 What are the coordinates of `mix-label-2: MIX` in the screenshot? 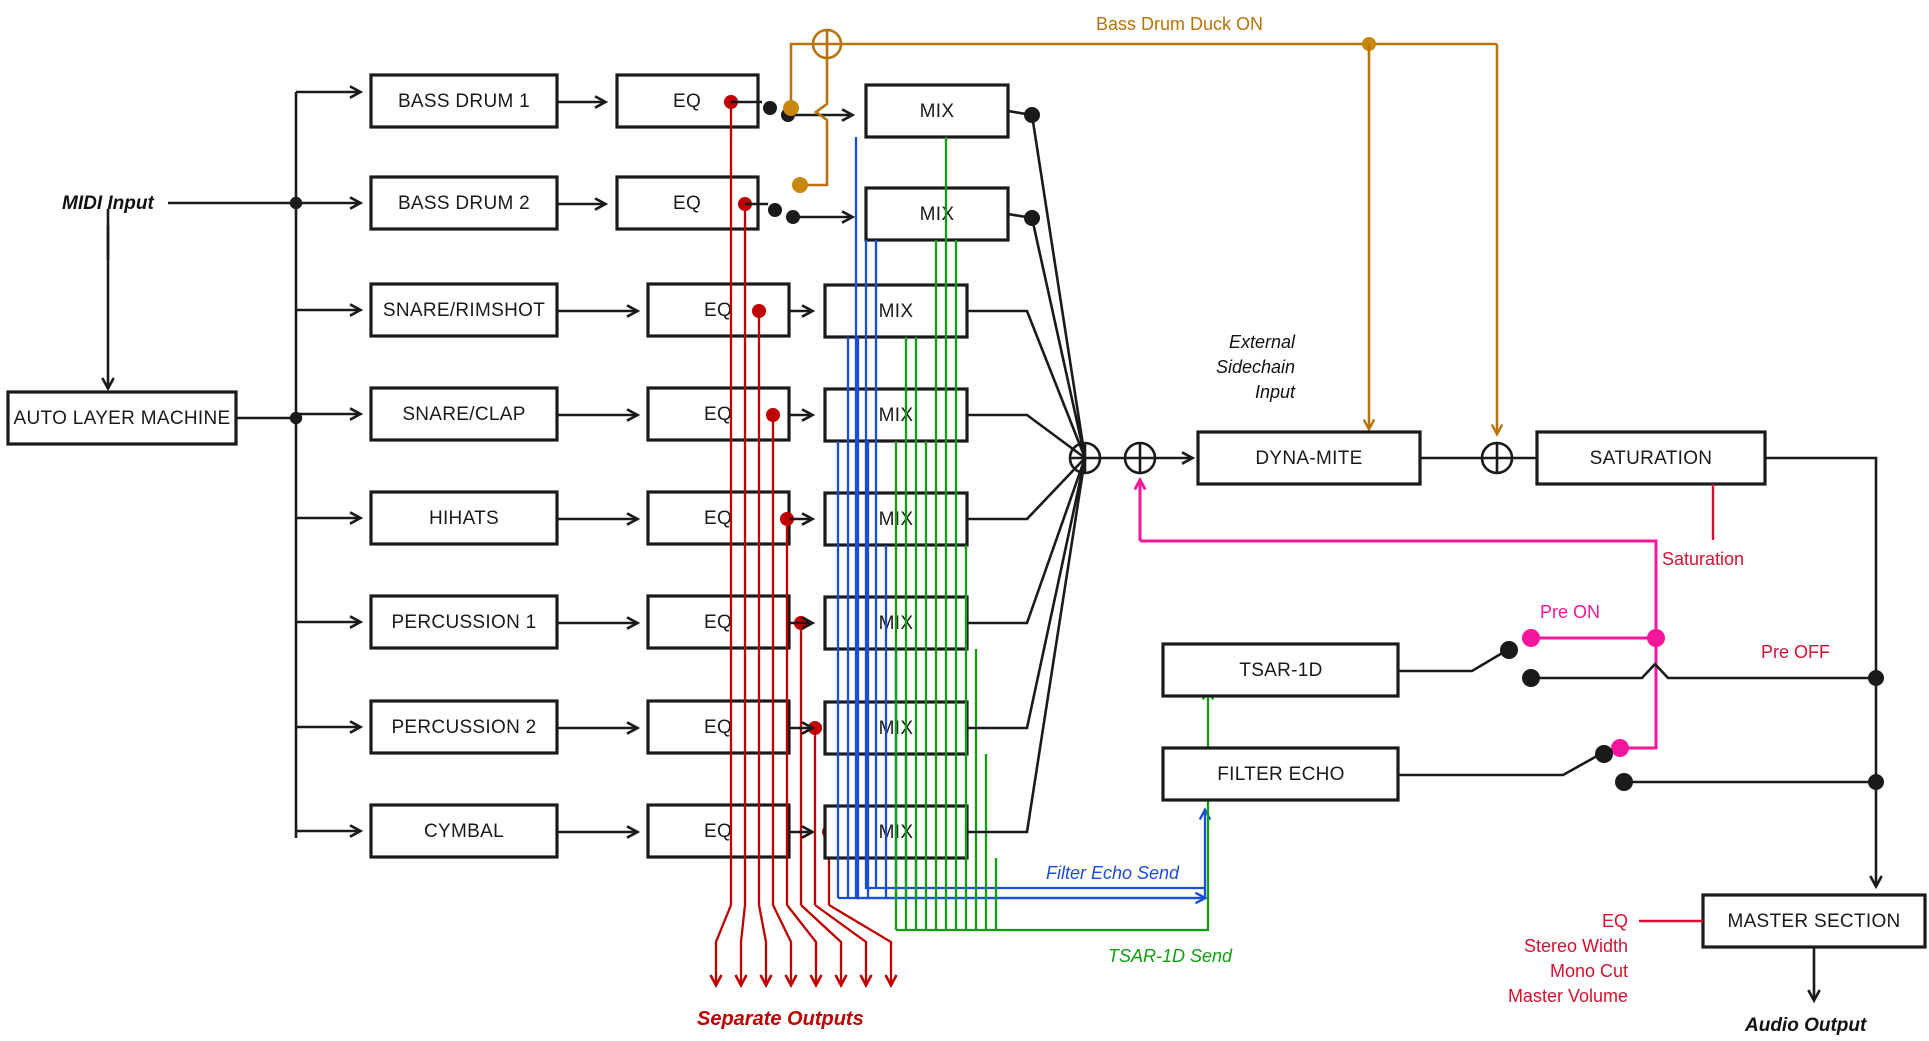 It's located at (937, 214).